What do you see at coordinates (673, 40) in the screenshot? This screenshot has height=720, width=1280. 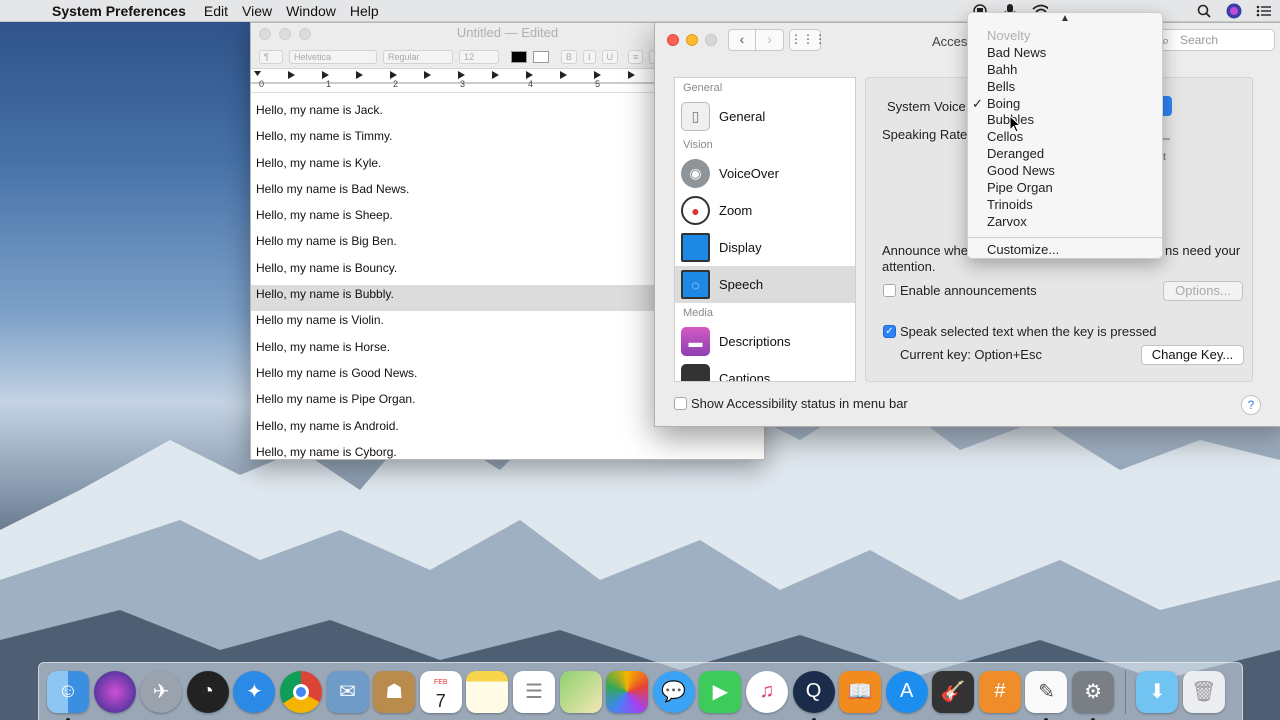 I see `close-button` at bounding box center [673, 40].